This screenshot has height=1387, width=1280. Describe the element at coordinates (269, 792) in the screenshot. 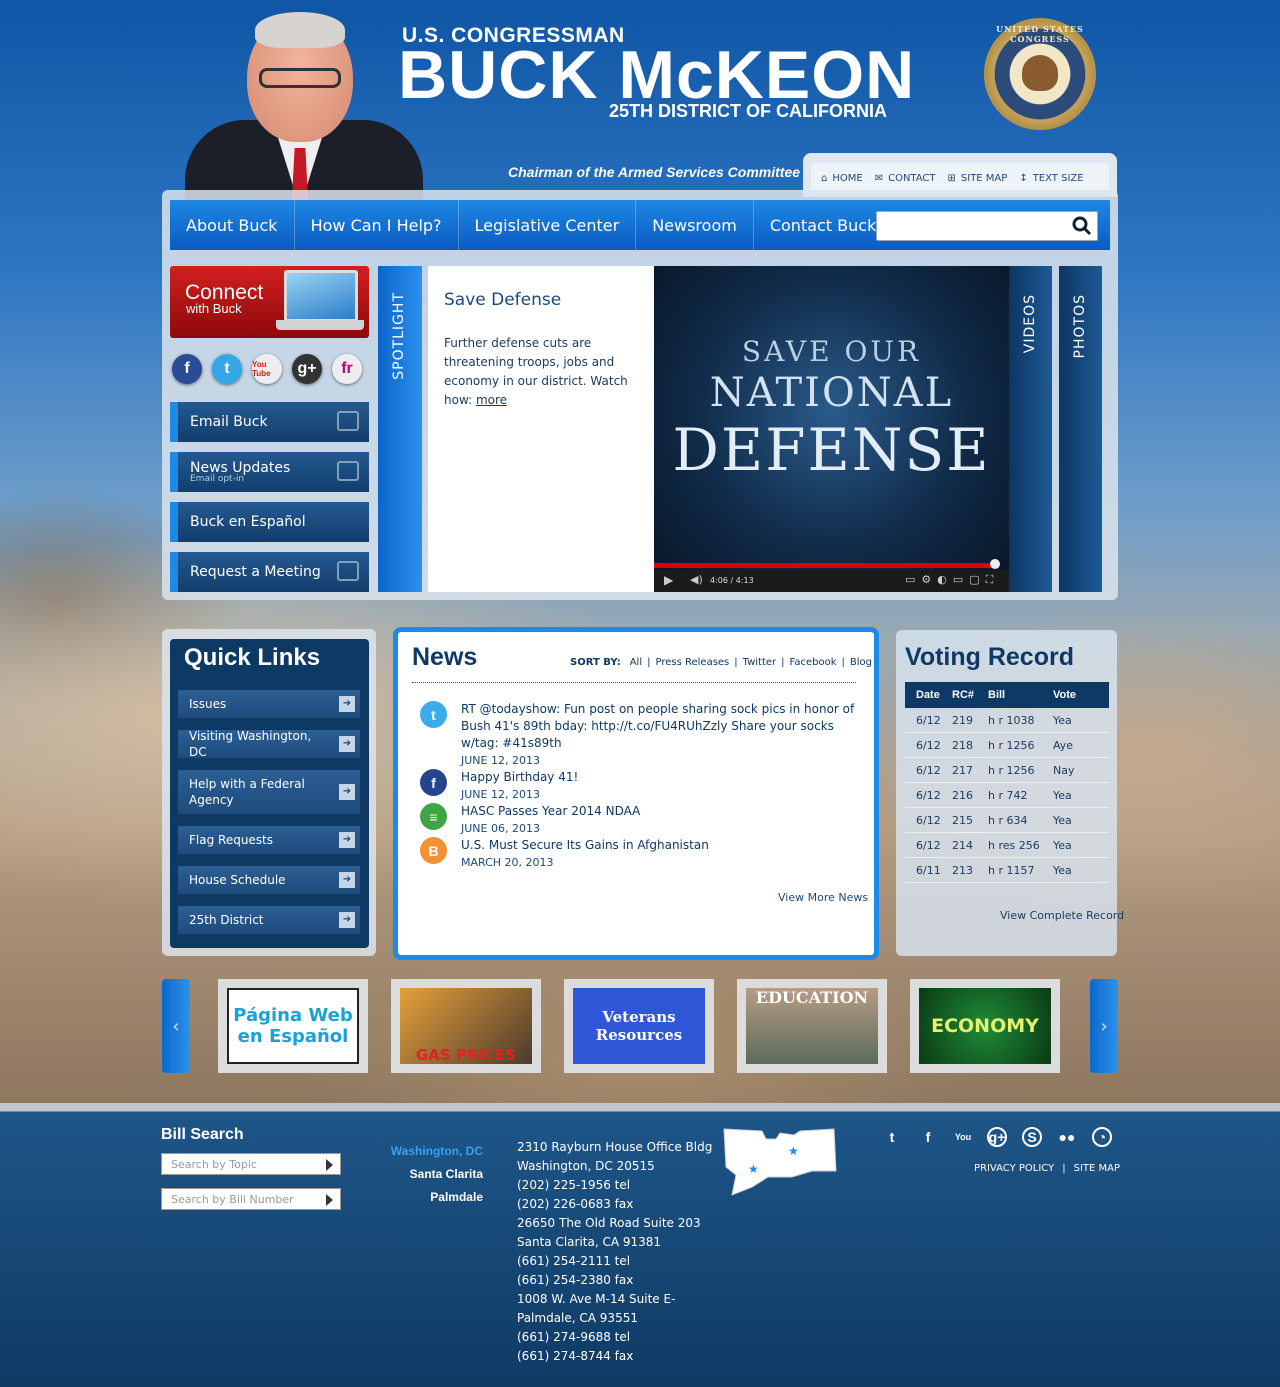

I see `quick-link-federal-agency: Help with a Federal Agency ➜` at that location.